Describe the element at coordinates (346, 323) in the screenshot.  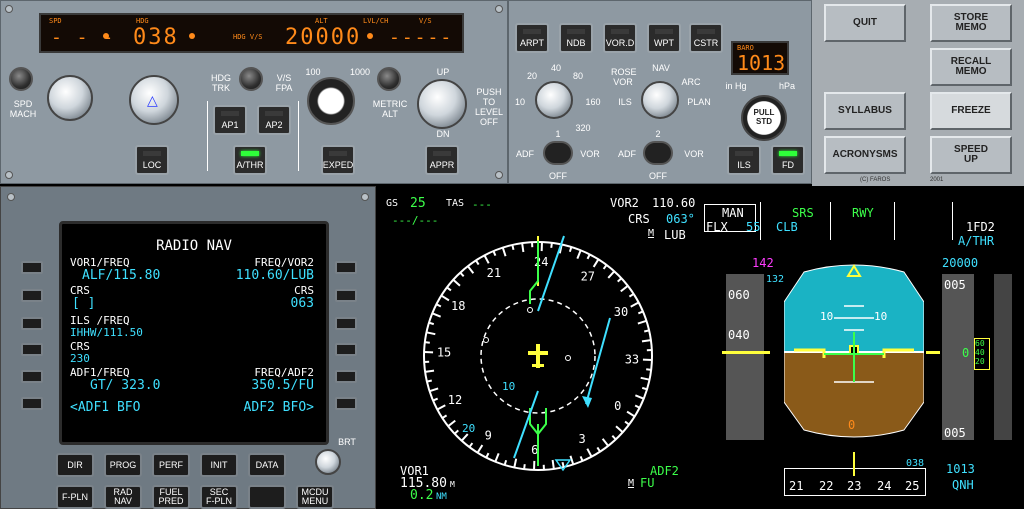
I see `lsk-3r` at that location.